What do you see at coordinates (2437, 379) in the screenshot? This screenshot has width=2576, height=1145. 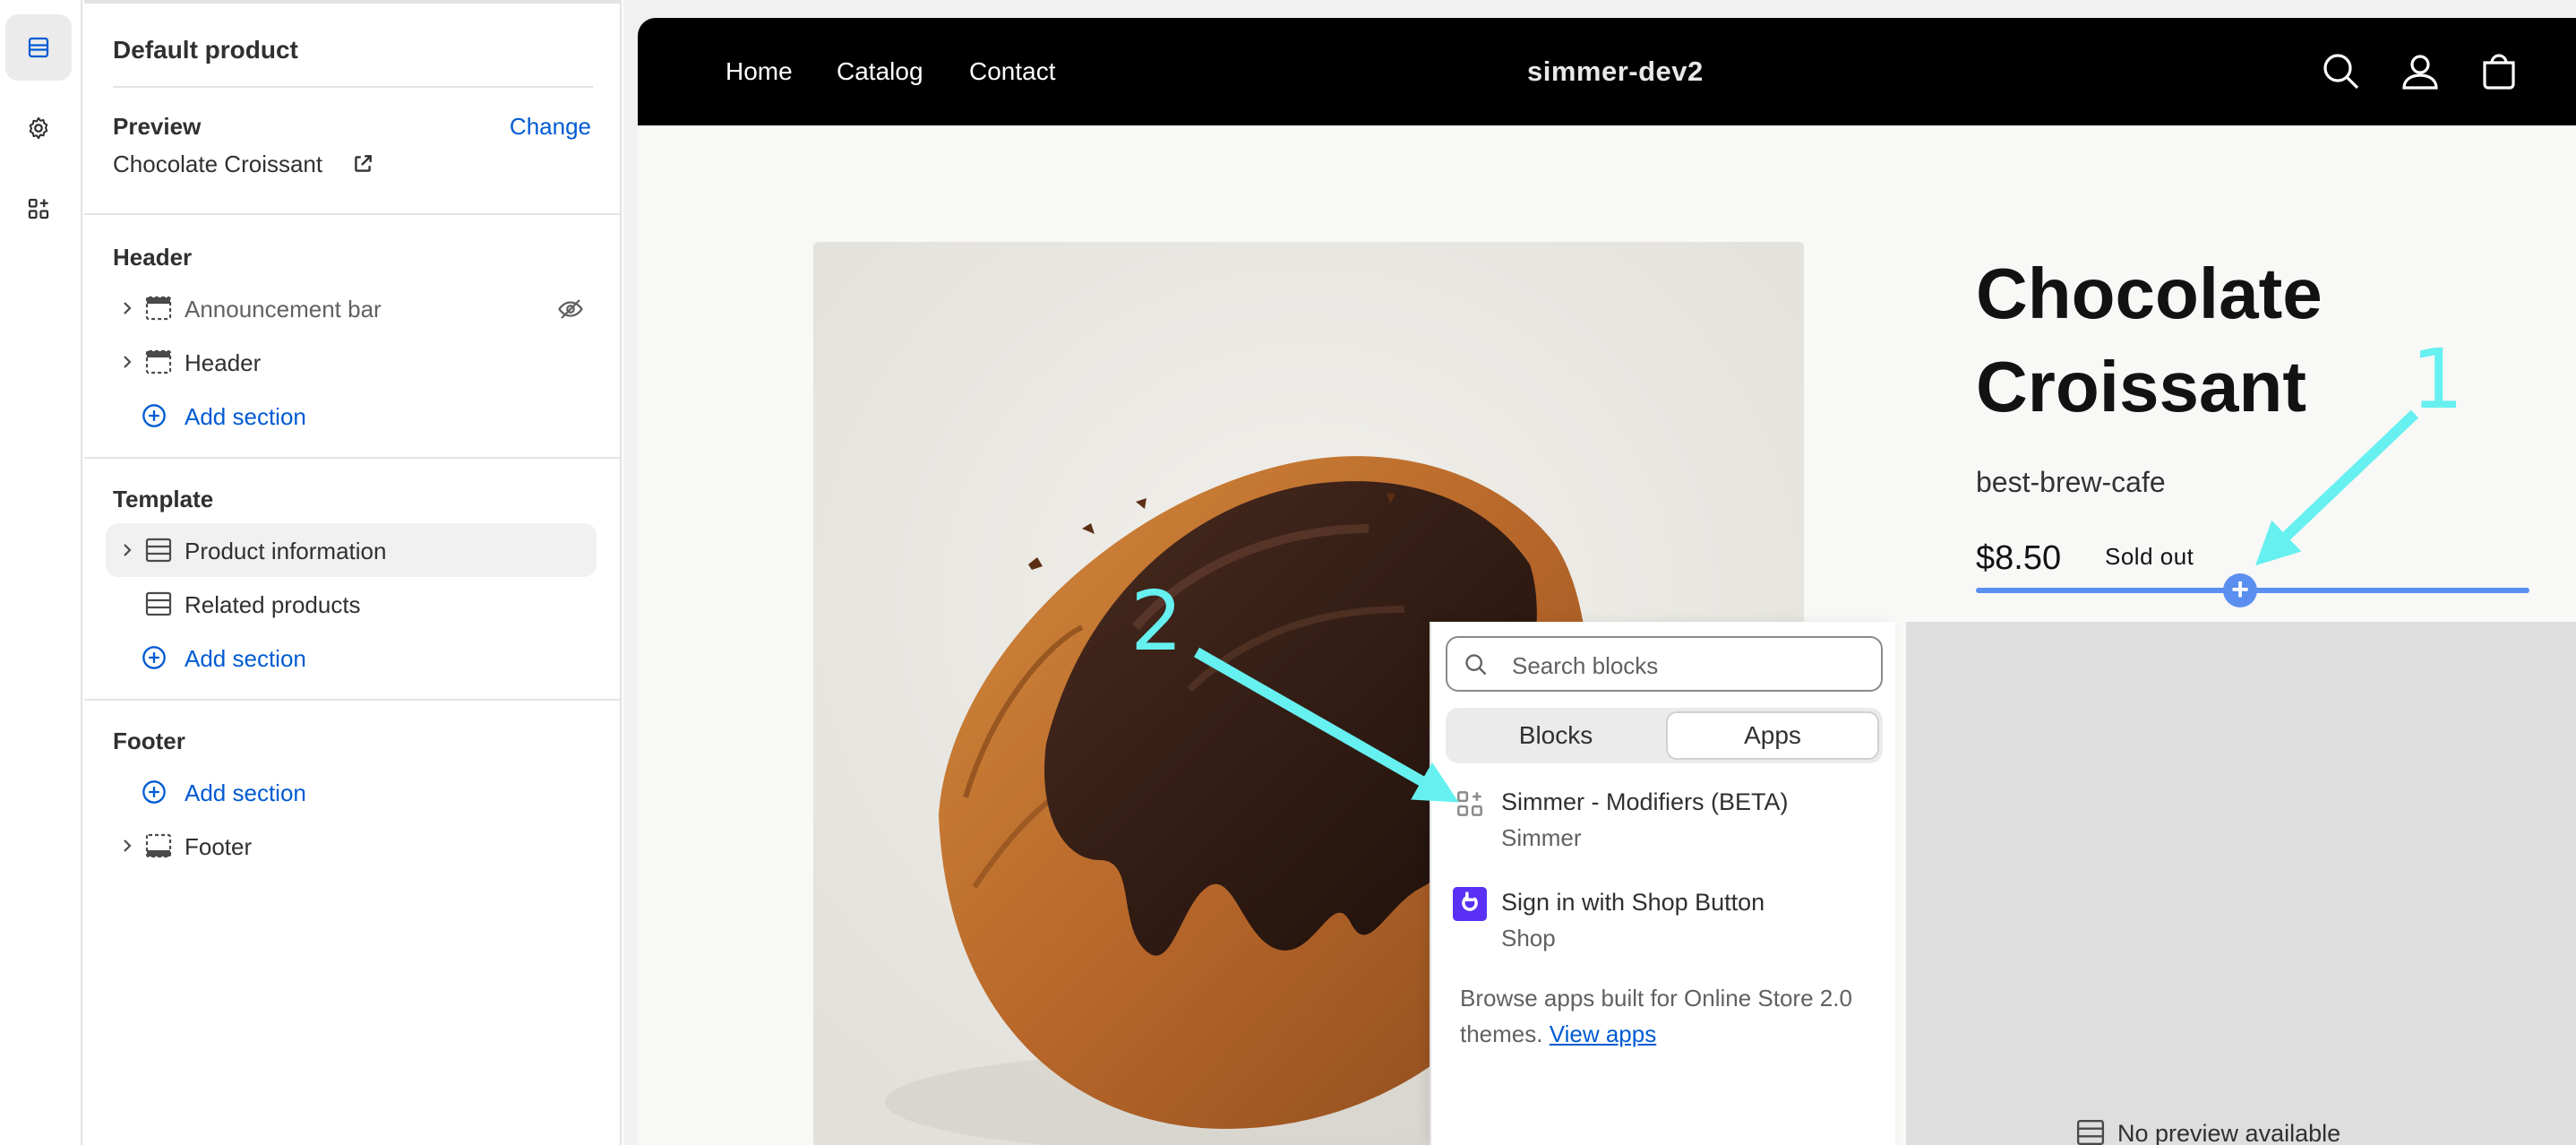 I see `annotation-label-1: 1` at bounding box center [2437, 379].